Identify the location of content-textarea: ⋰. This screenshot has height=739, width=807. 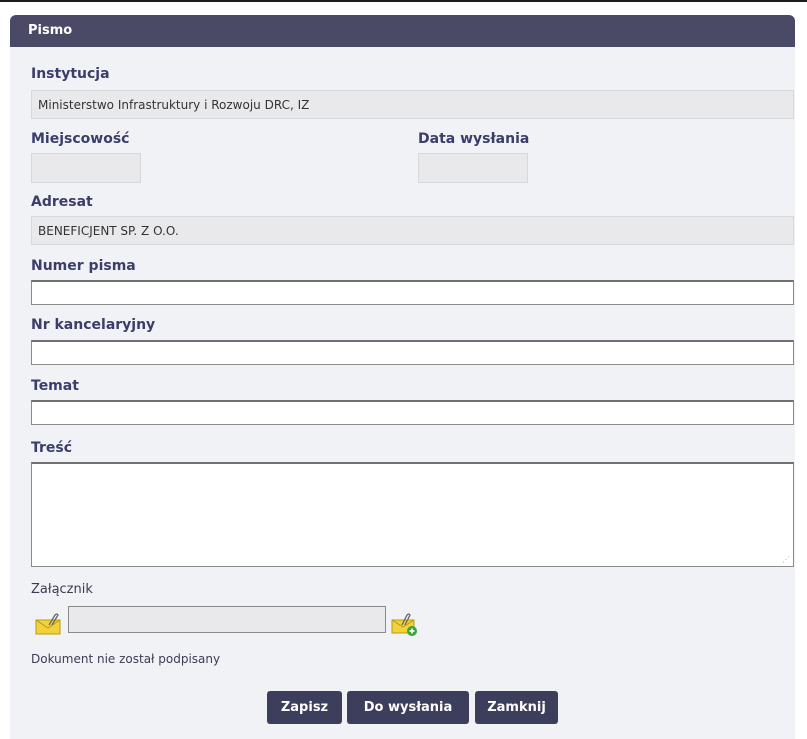
(412, 514).